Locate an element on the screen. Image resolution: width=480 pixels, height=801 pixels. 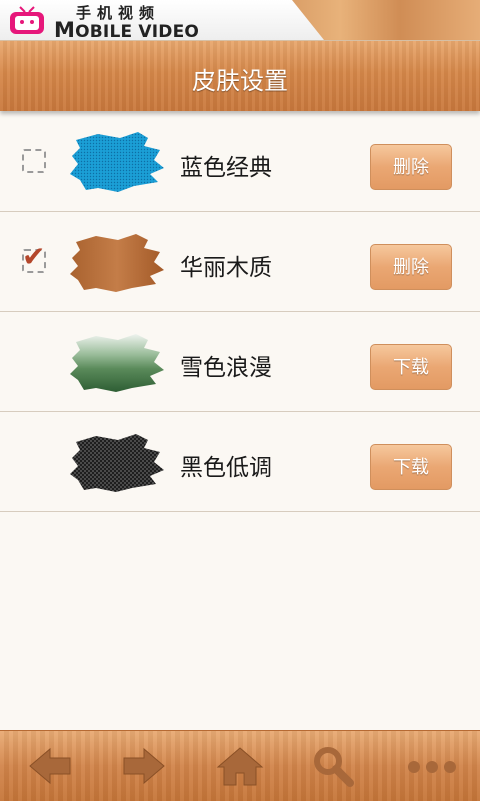
skin-row-wood: ✔ 华丽木质 删除 is located at coordinates (240, 262).